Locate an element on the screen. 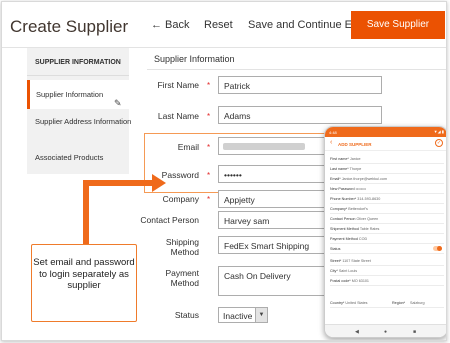  phone-row-label: Postal code* is located at coordinates (340, 281).